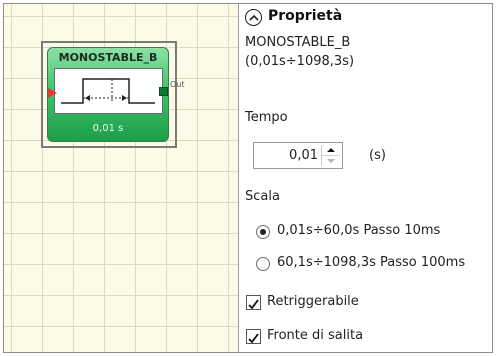 Image resolution: width=497 pixels, height=356 pixels. Describe the element at coordinates (303, 155) in the screenshot. I see `tempo-value: 0,01` at that location.